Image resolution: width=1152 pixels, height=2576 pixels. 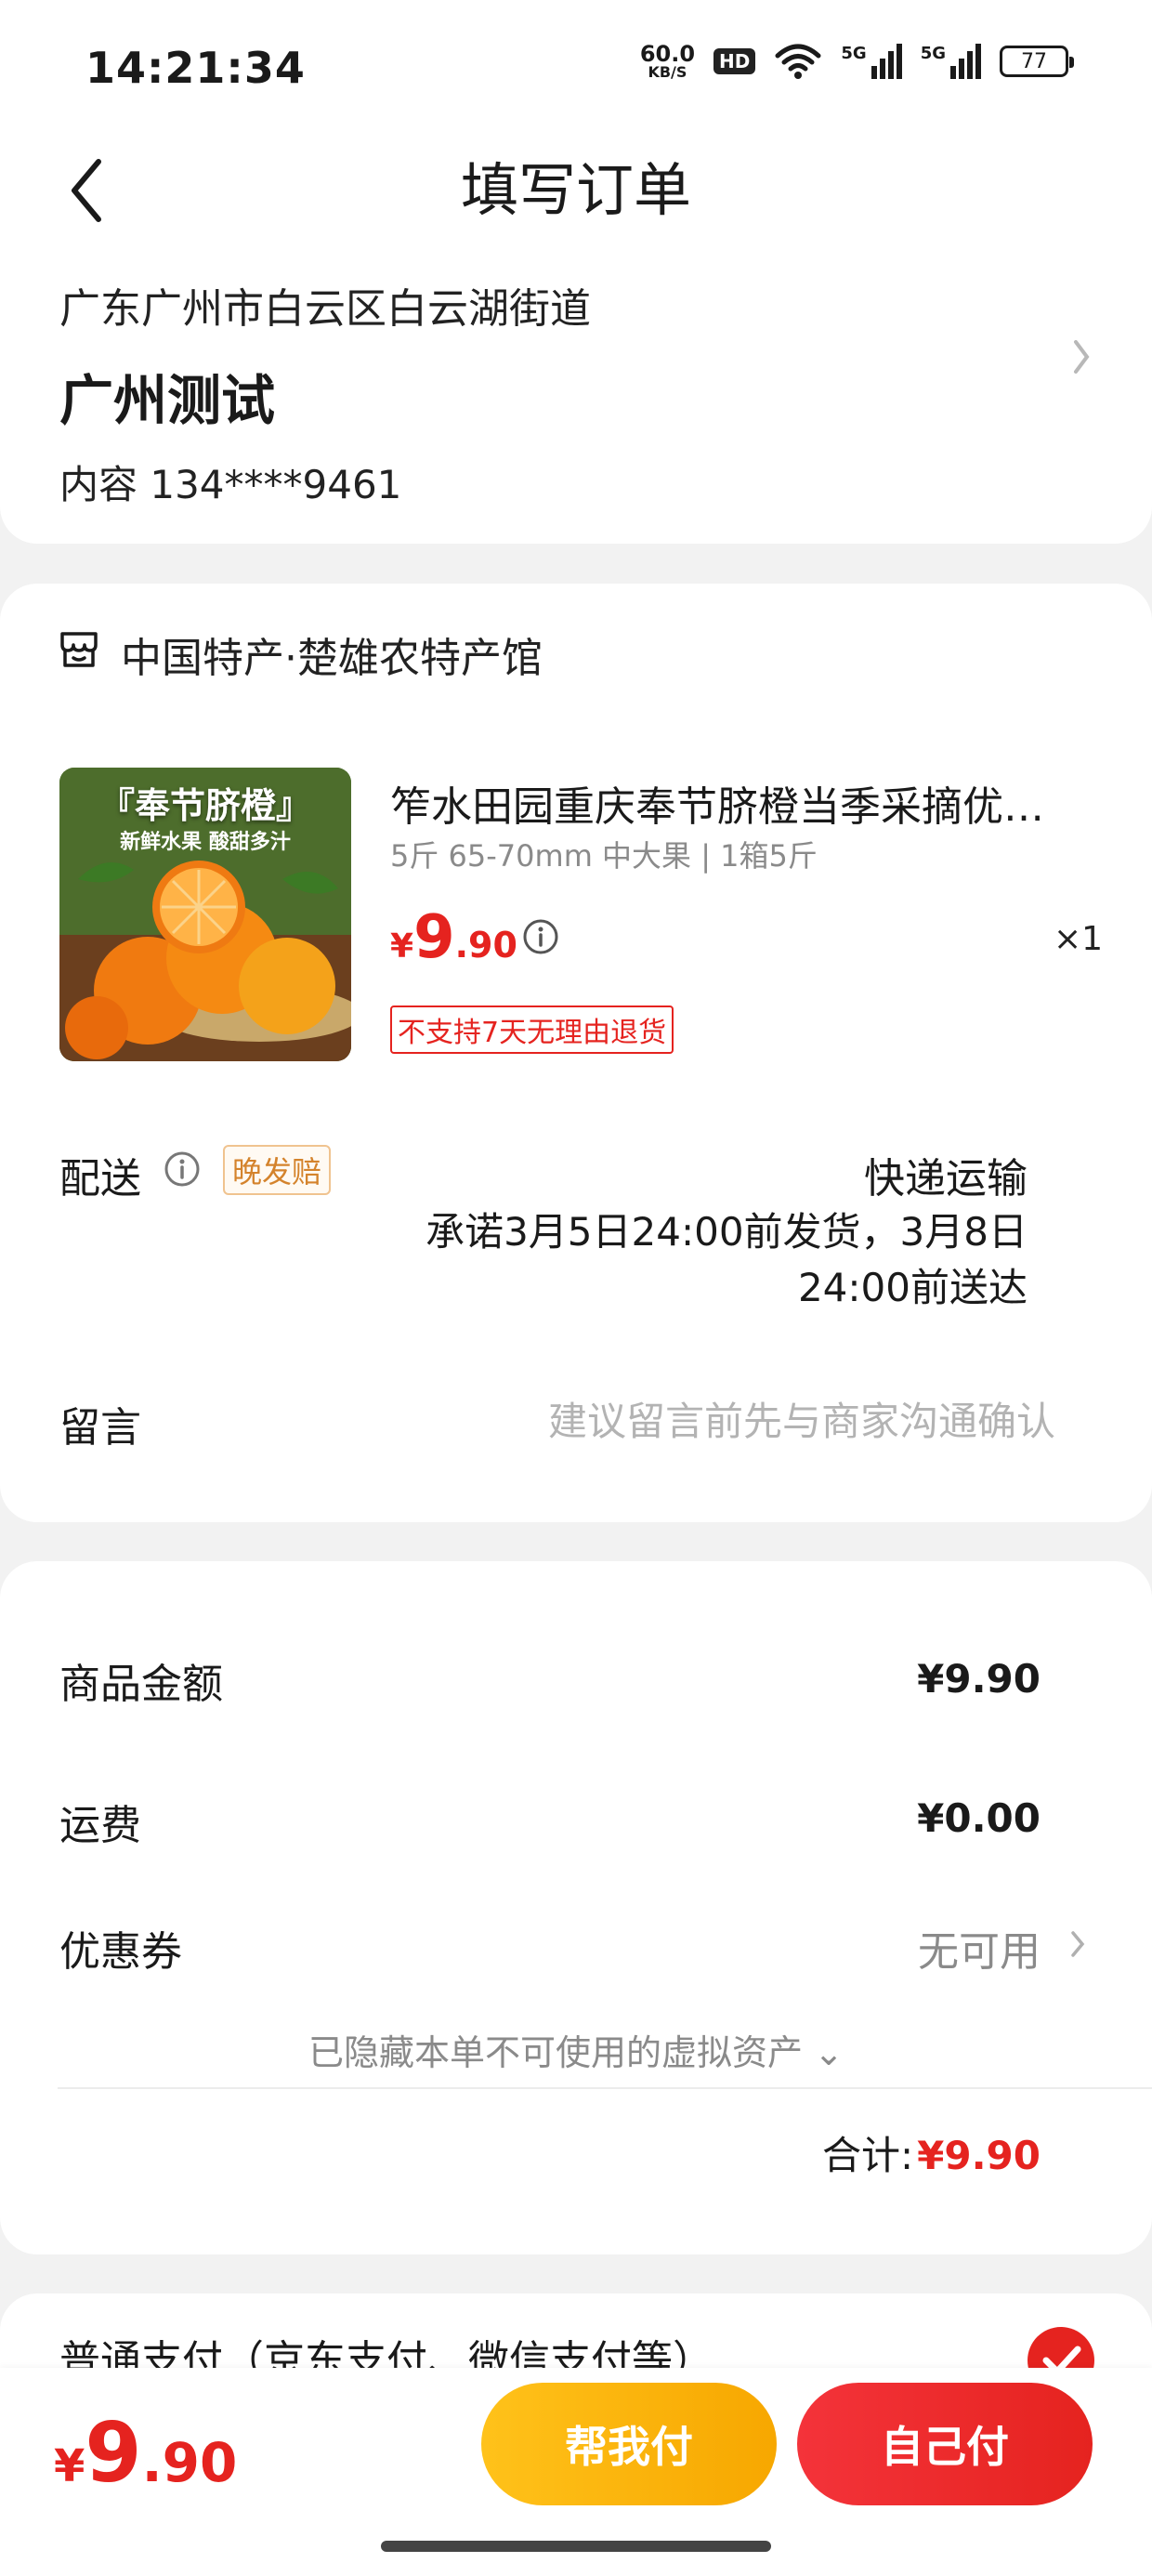 I want to click on bottom-price-currency: ¥, so click(x=69, y=2466).